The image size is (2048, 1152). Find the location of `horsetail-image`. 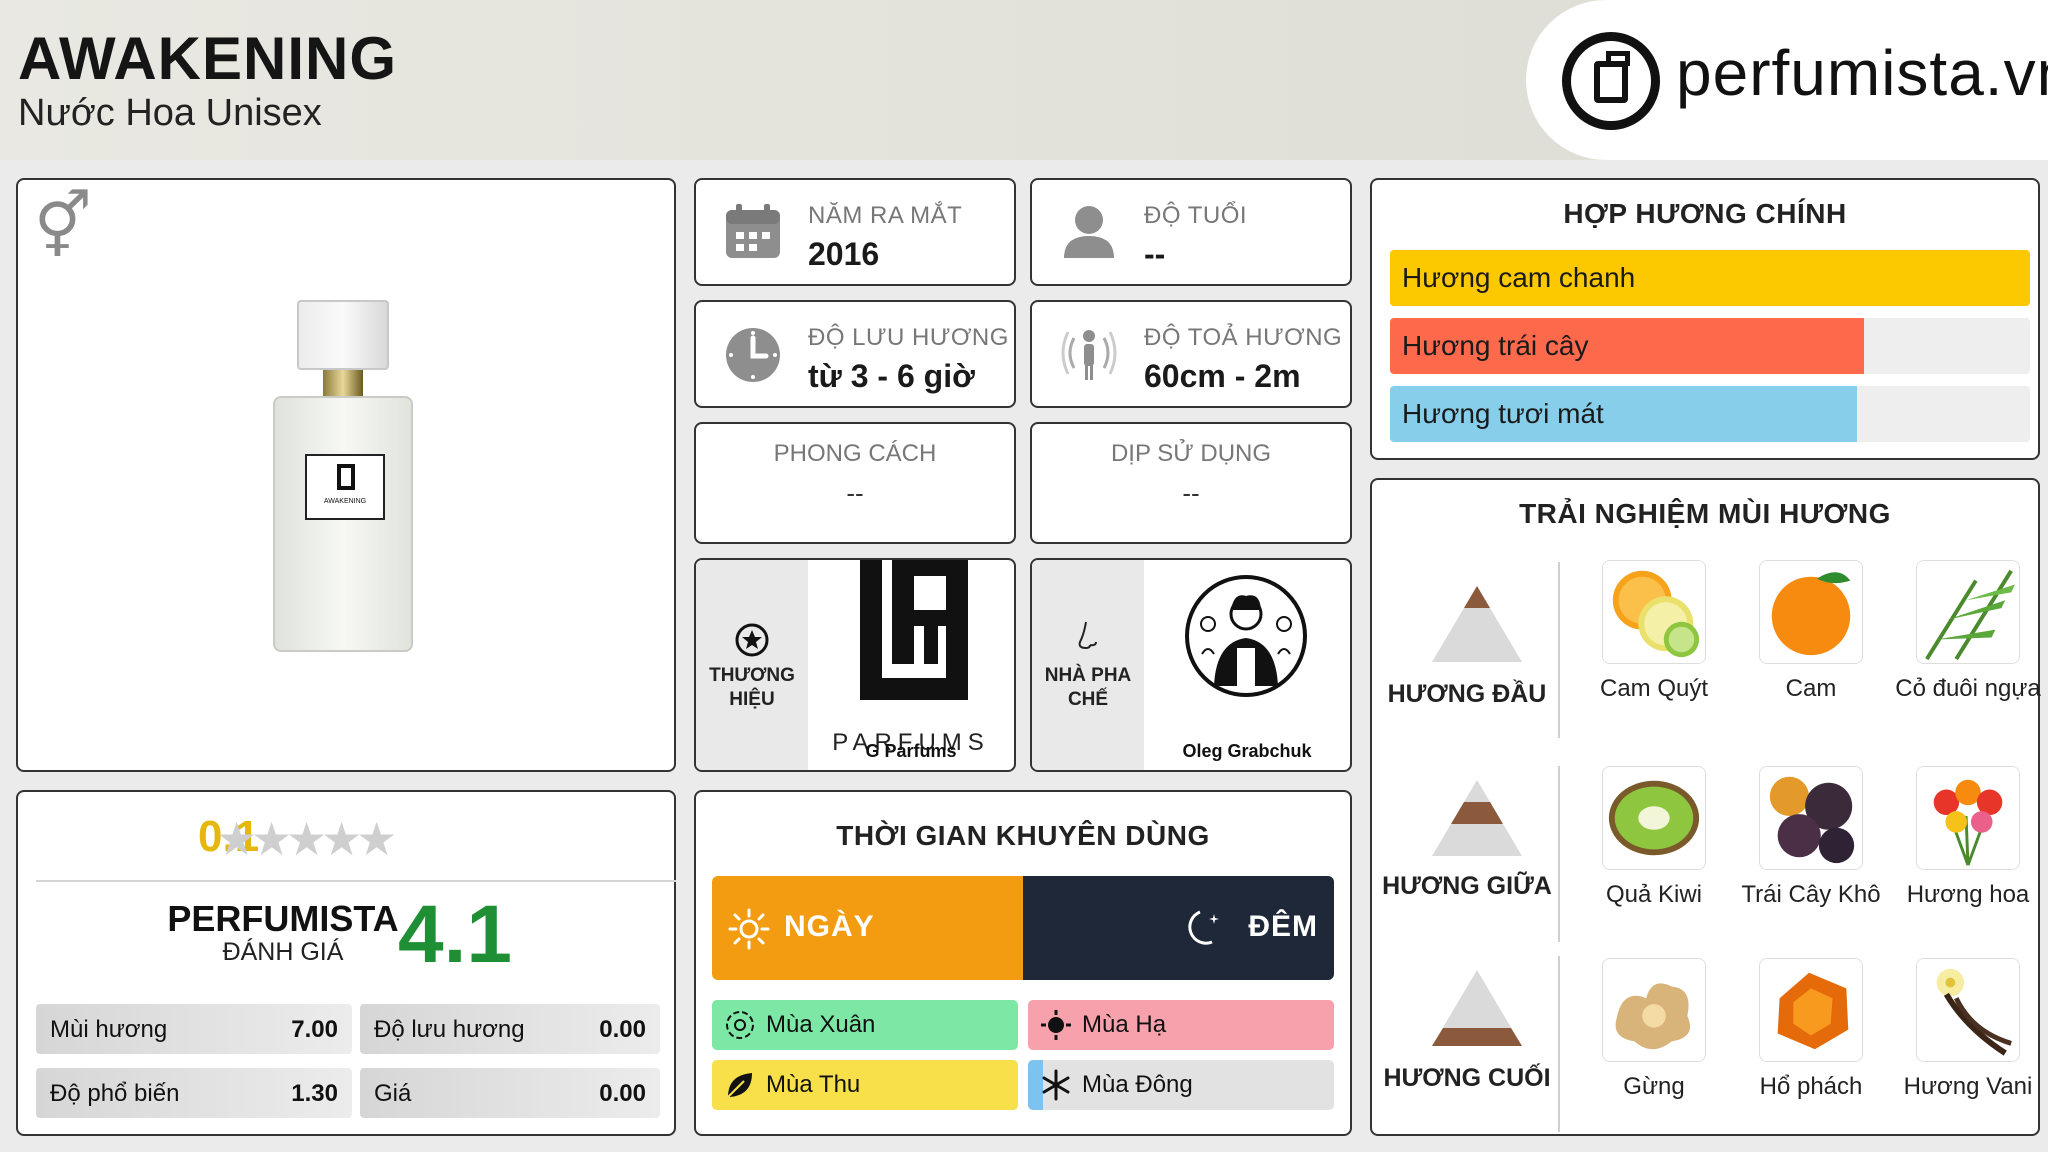

horsetail-image is located at coordinates (1968, 612).